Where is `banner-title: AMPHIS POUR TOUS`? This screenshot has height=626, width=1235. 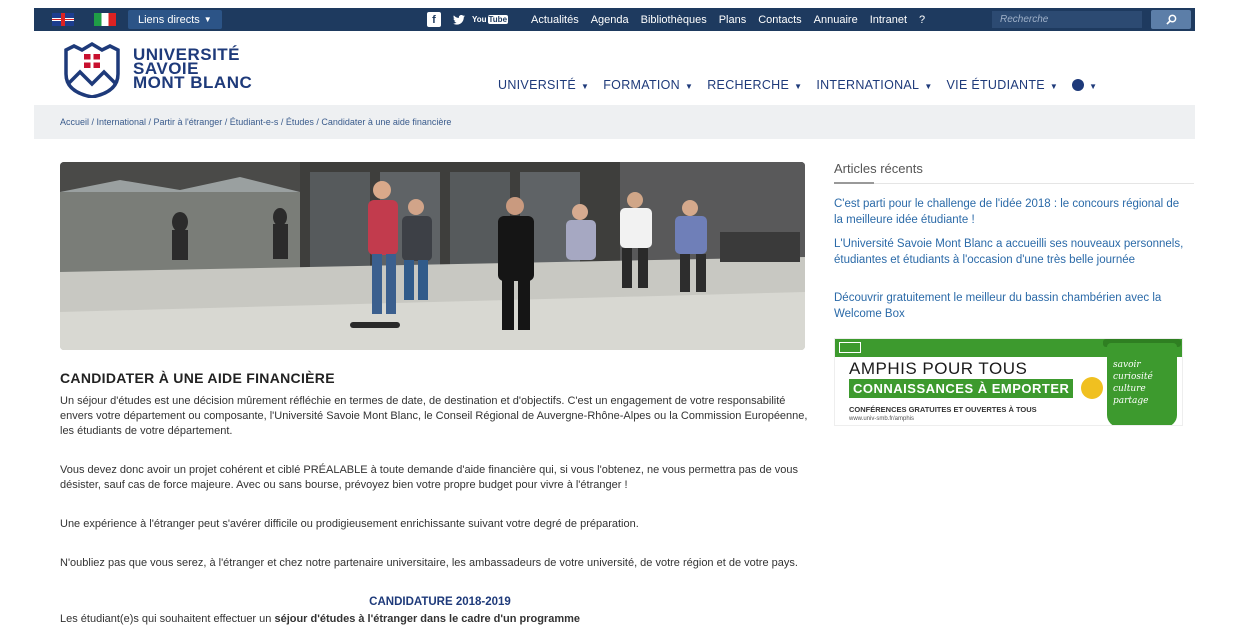
banner-title: AMPHIS POUR TOUS is located at coordinates (938, 368).